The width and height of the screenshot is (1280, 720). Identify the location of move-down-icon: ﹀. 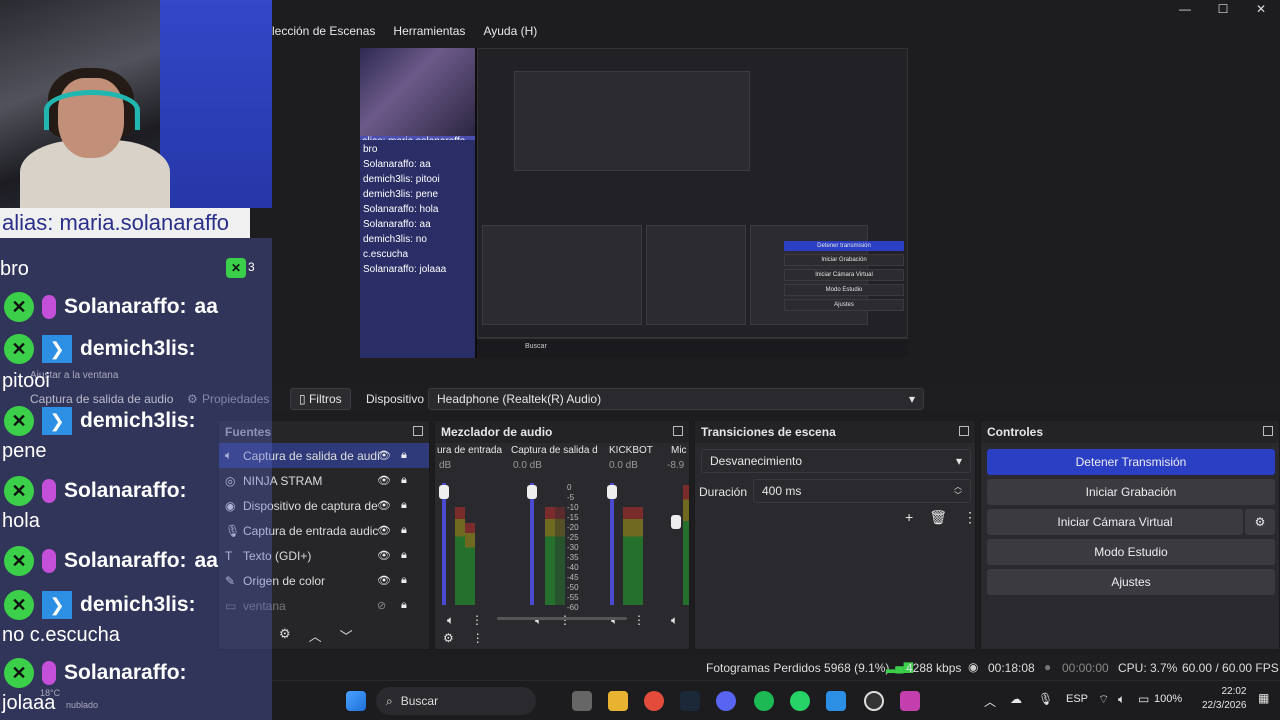
(346, 635).